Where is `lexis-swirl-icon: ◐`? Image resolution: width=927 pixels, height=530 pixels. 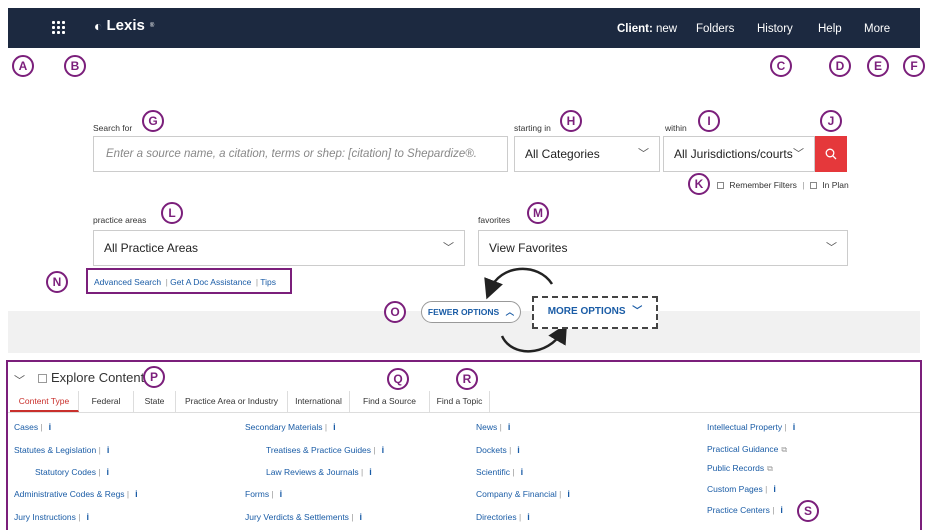
lexis-swirl-icon: ◐ is located at coordinates (98, 25).